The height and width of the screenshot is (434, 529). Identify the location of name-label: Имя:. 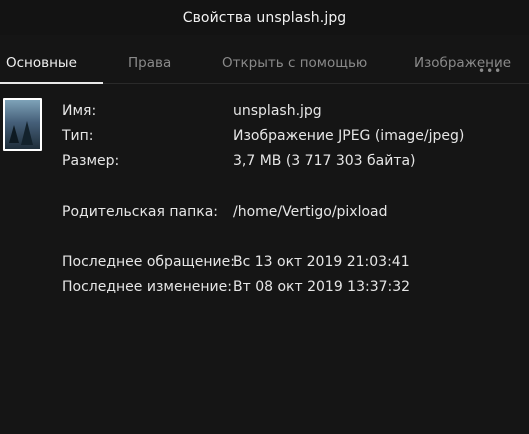
(79, 111).